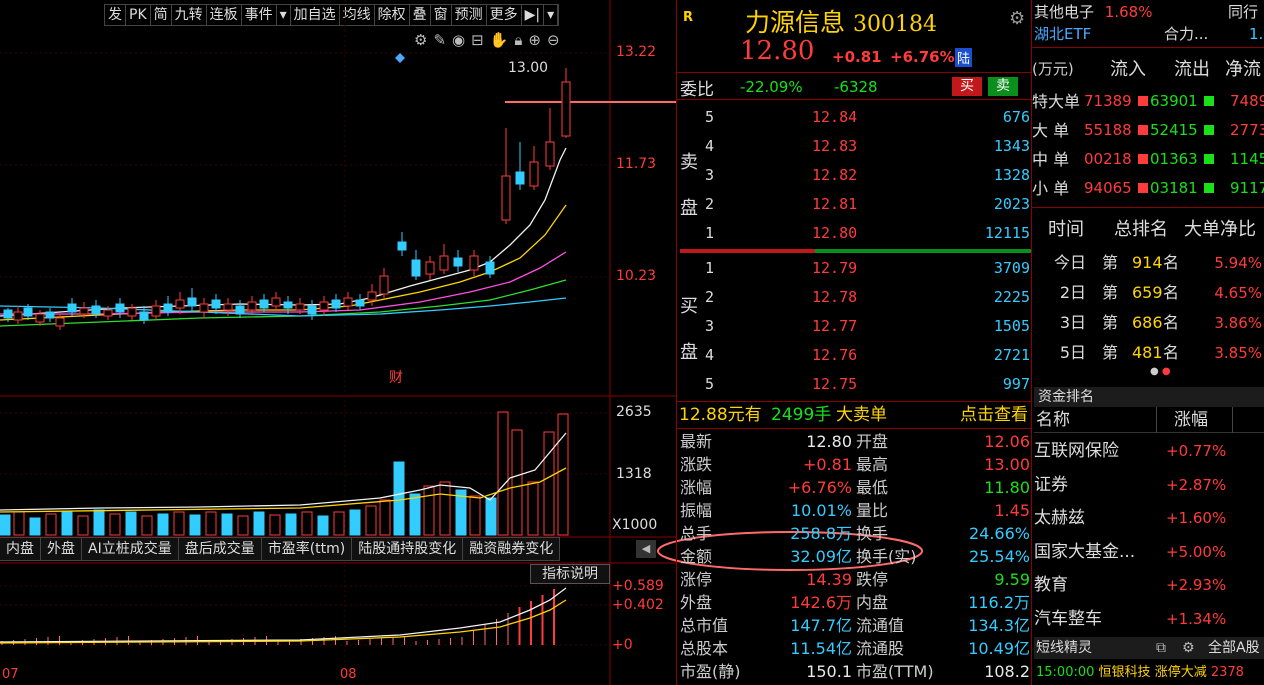 This screenshot has height=685, width=1264. Describe the element at coordinates (1234, 648) in the screenshot. I see `all-a-shares-button: 全部A股` at that location.